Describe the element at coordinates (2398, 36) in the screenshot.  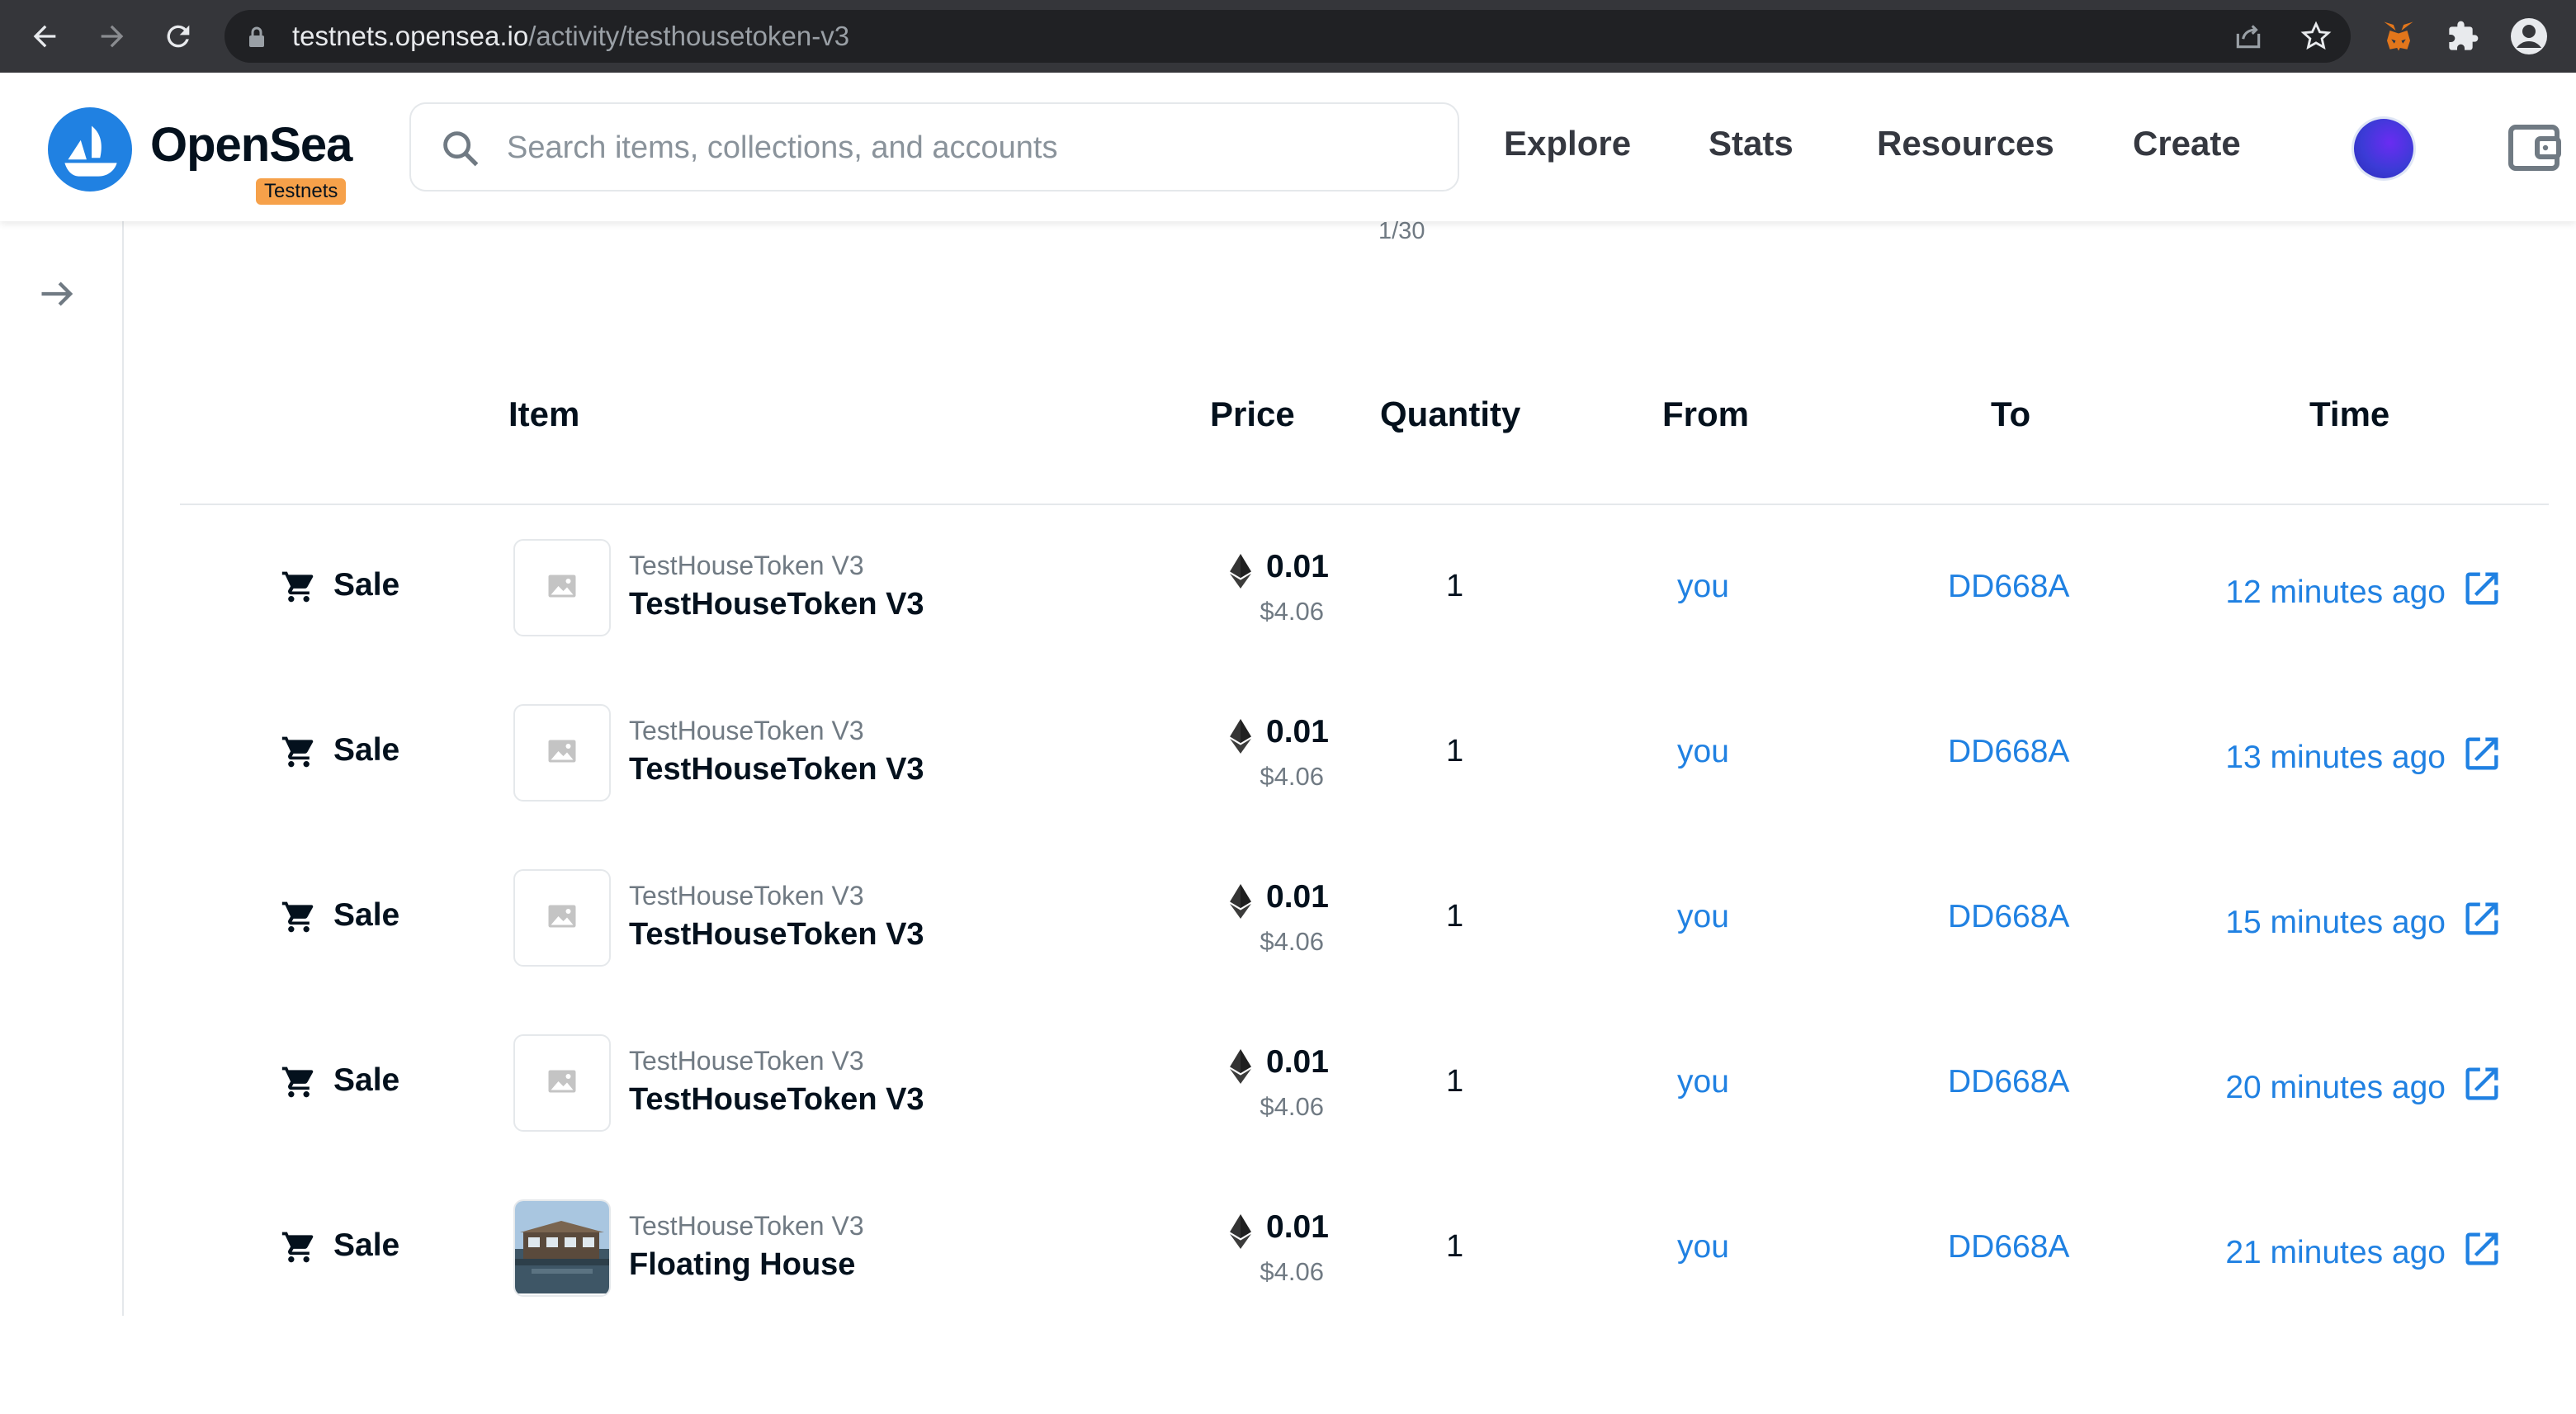
I see `metamask-fox-icon` at that location.